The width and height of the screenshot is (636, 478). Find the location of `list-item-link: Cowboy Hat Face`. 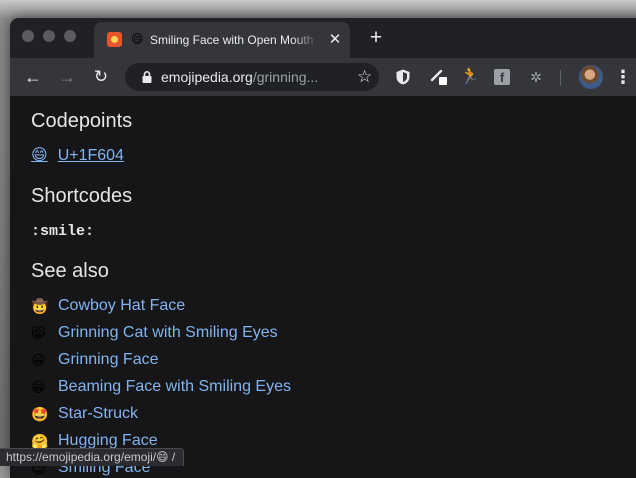

list-item-link: Cowboy Hat Face is located at coordinates (121, 306).